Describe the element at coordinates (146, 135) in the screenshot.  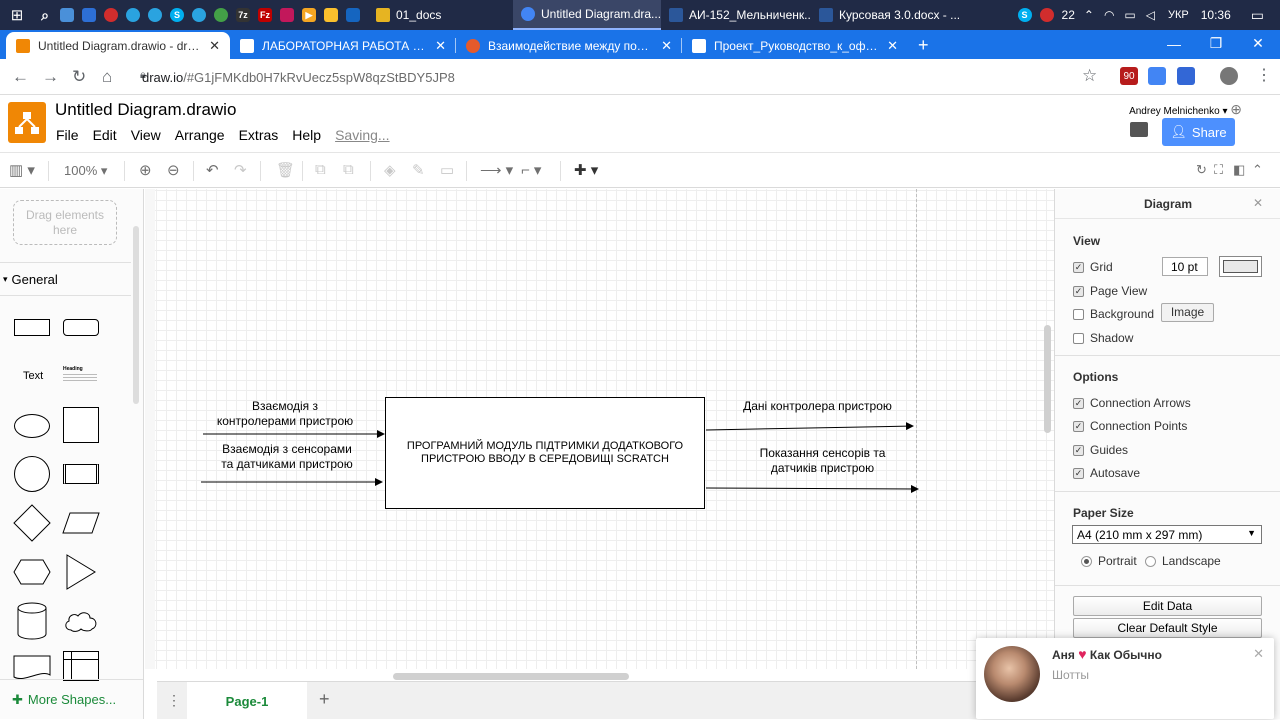
I see `menu-view: View` at that location.